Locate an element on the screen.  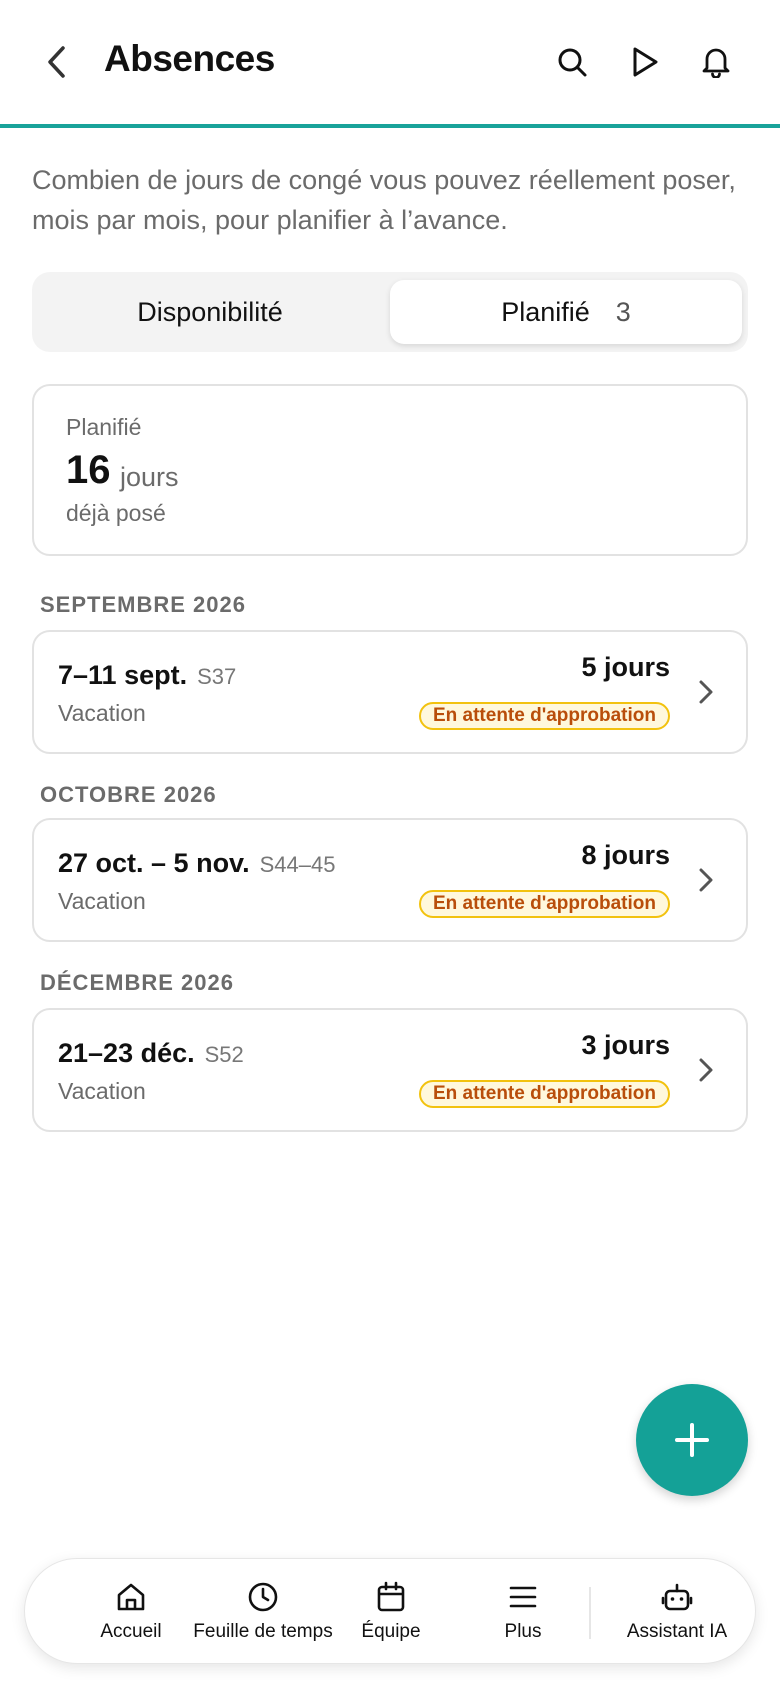
search-icon is located at coordinates (572, 62).